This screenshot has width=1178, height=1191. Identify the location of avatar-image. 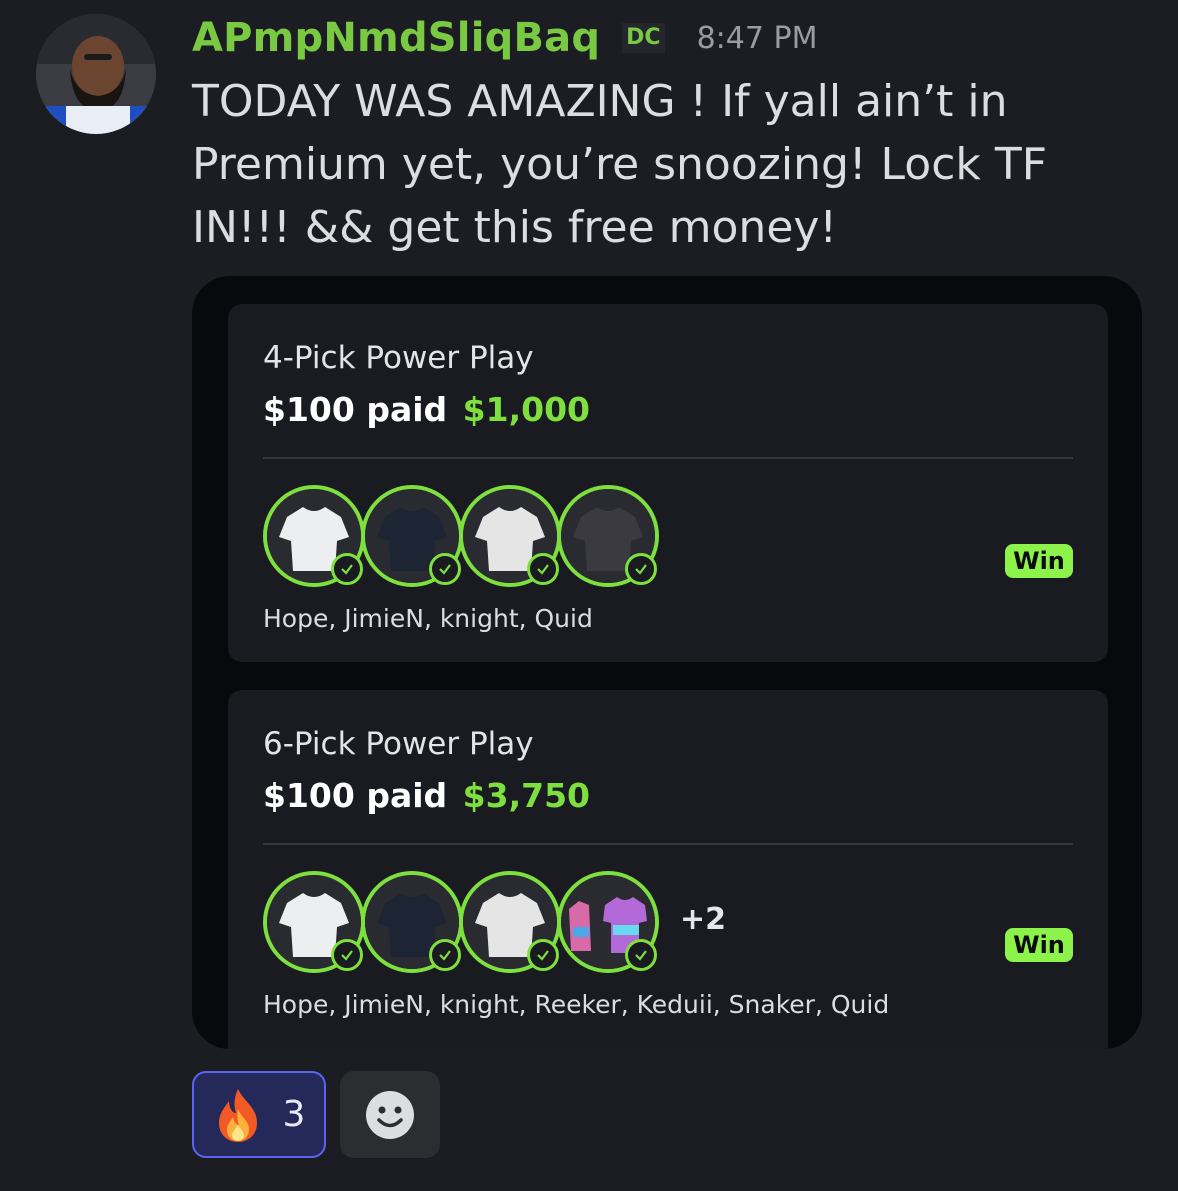
(96, 74).